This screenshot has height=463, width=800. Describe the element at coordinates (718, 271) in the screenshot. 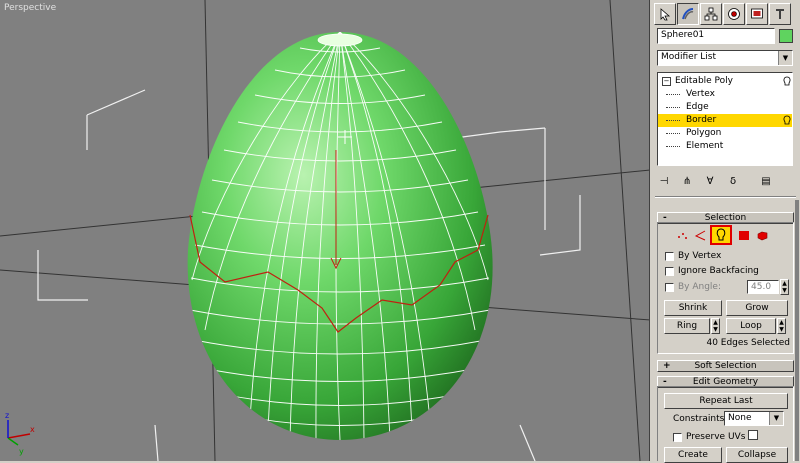

I see `checkbox-label: Ignore Backfacing` at that location.